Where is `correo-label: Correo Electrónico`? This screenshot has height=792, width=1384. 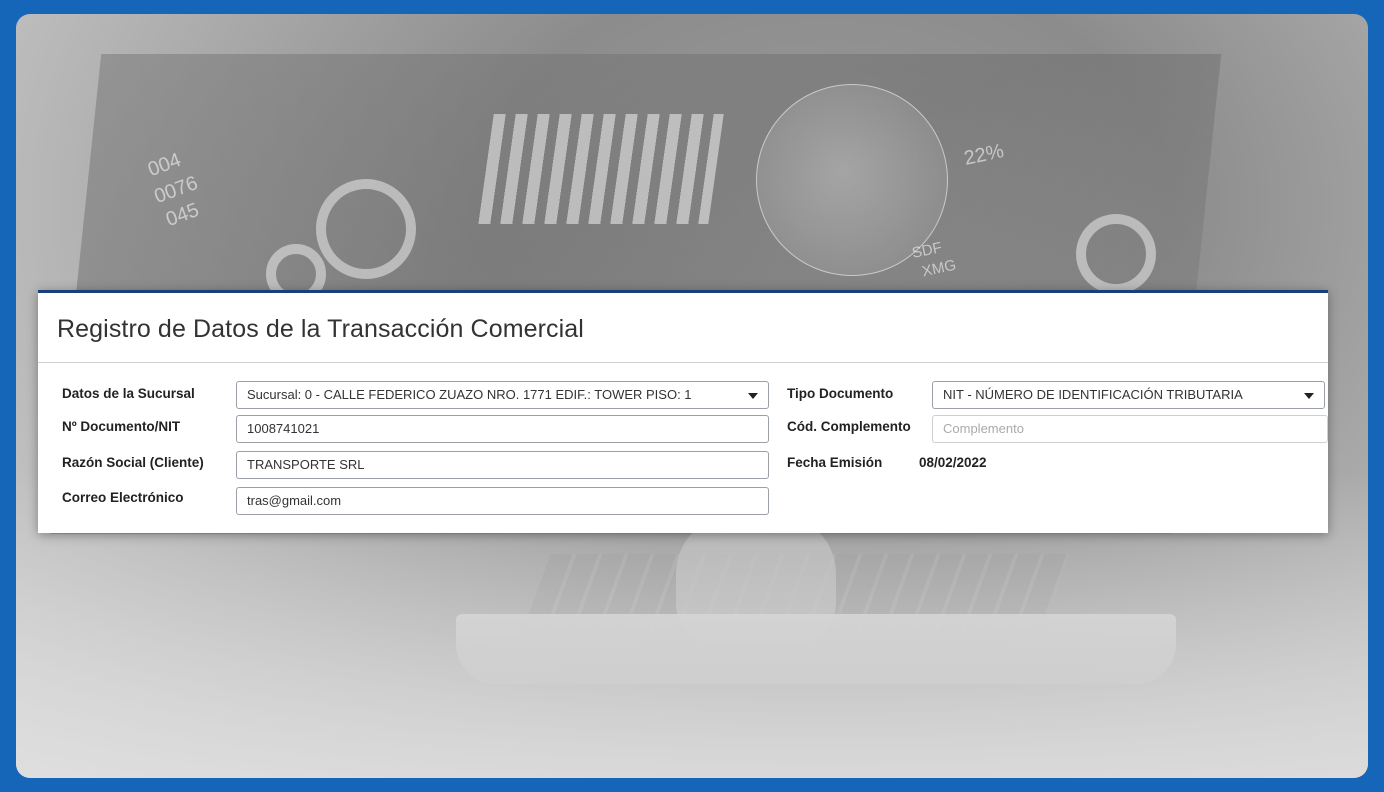 correo-label: Correo Electrónico is located at coordinates (123, 497).